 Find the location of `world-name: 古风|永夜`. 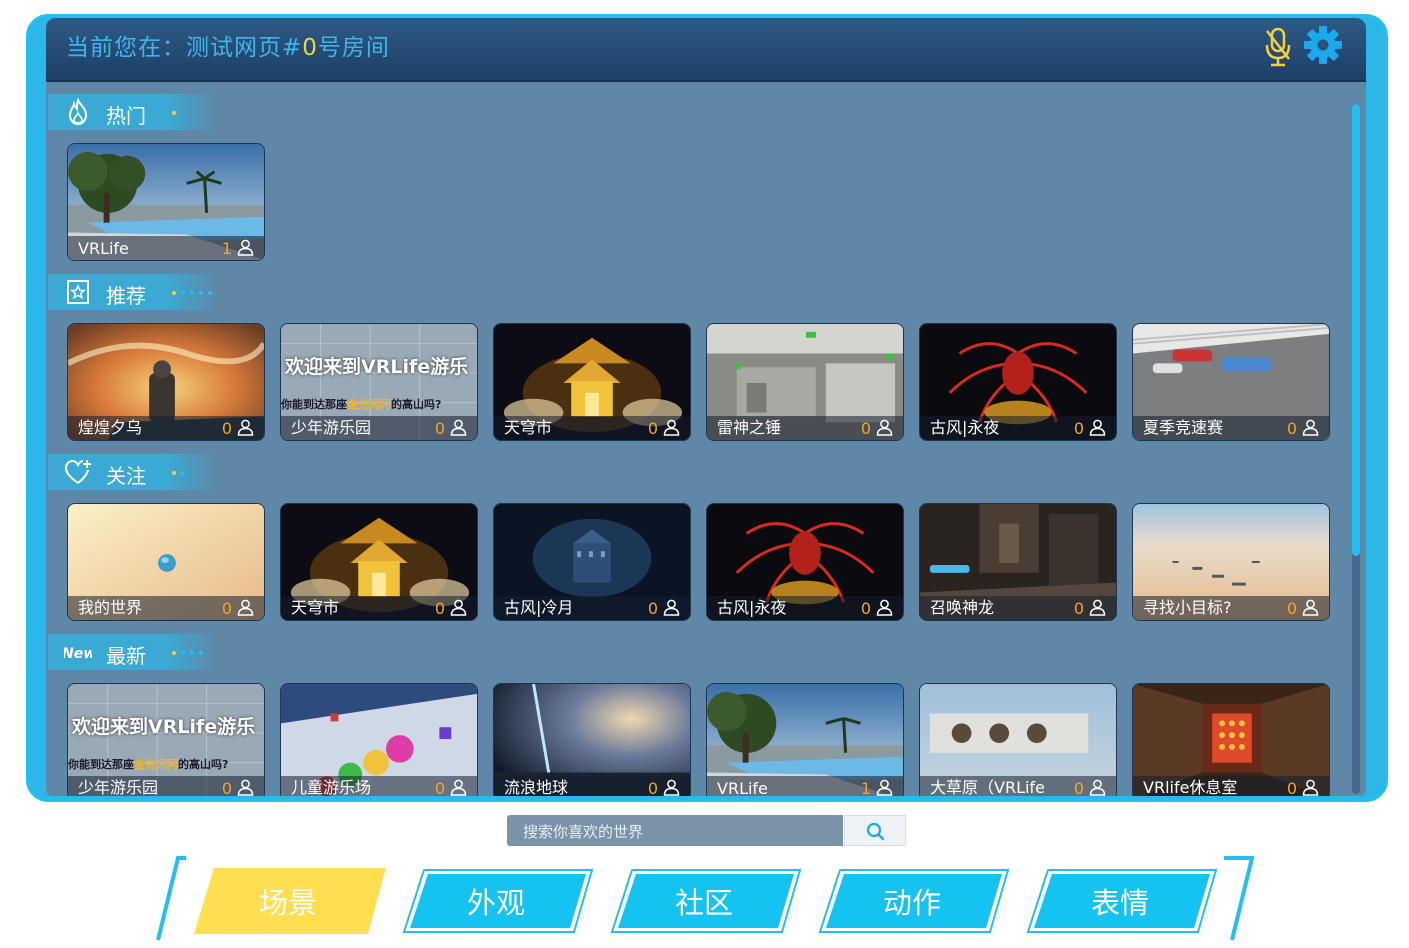

world-name: 古风|永夜 is located at coordinates (965, 427).